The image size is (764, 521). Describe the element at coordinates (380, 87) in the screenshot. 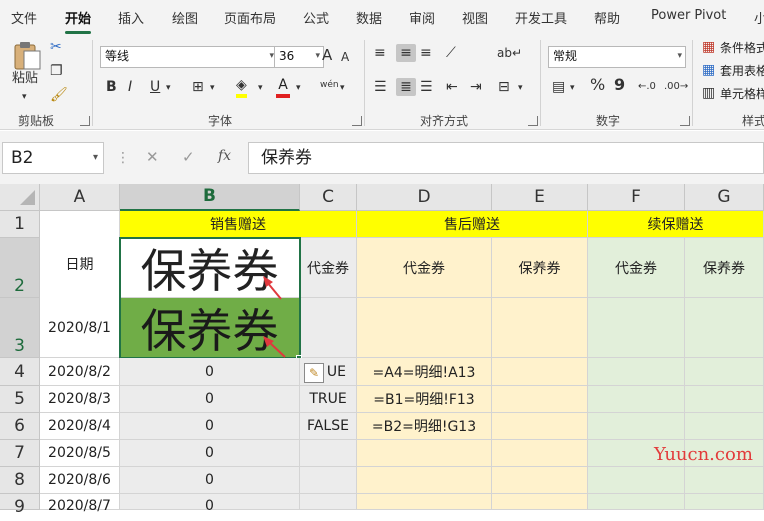

I see `align-left-icon: ☰` at that location.